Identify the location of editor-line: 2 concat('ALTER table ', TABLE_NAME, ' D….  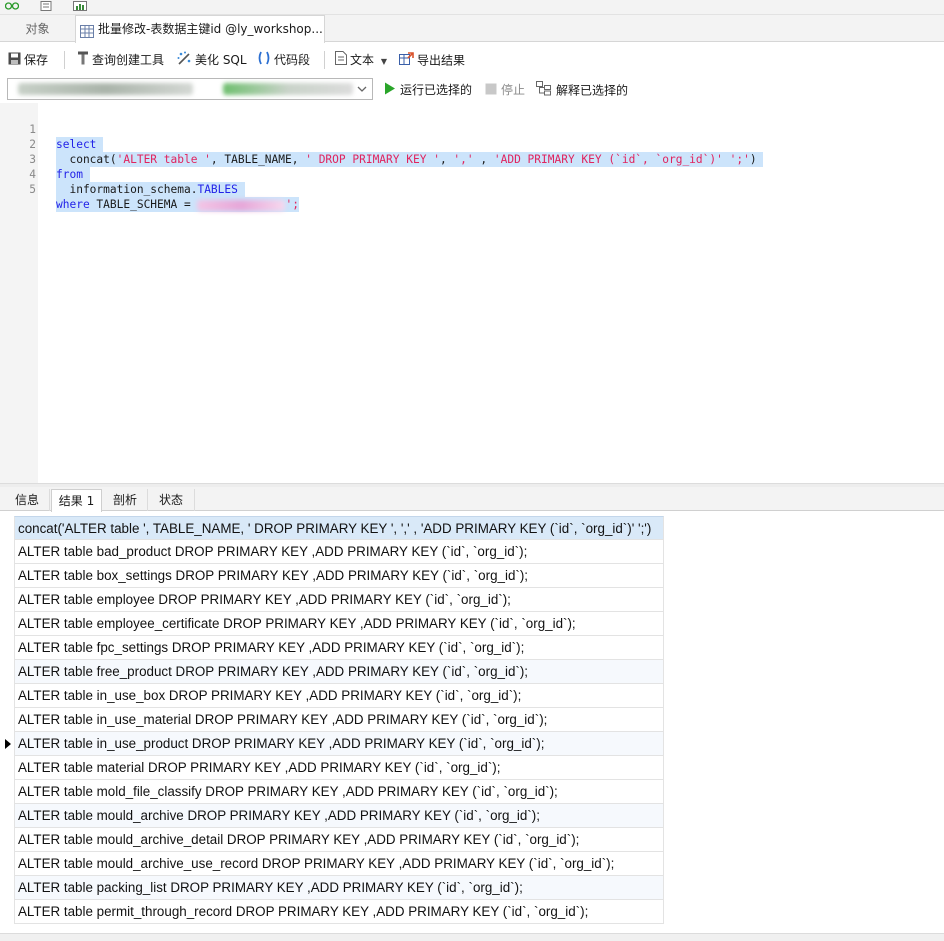
(382, 144).